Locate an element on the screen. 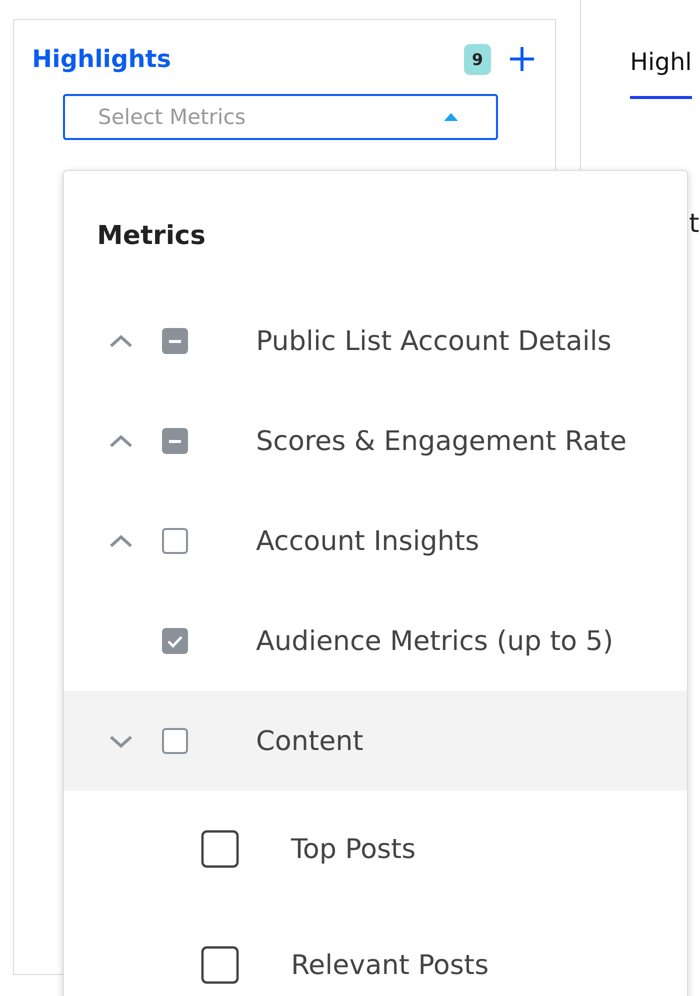 This screenshot has width=700, height=996. submenu-row: Top Posts is located at coordinates (375, 849).